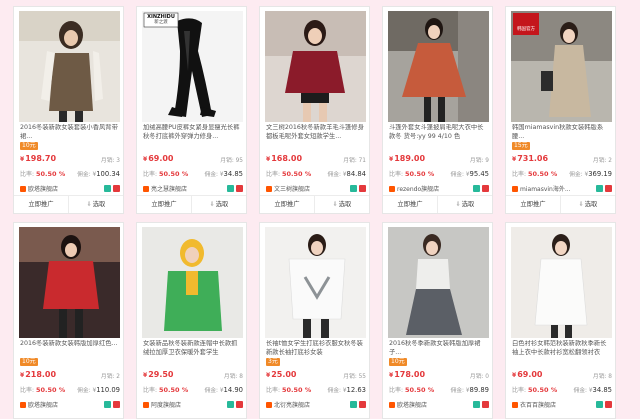 The width and height of the screenshot is (640, 419). I want to click on shop-name: 文三树旗舰店, so click(292, 189).